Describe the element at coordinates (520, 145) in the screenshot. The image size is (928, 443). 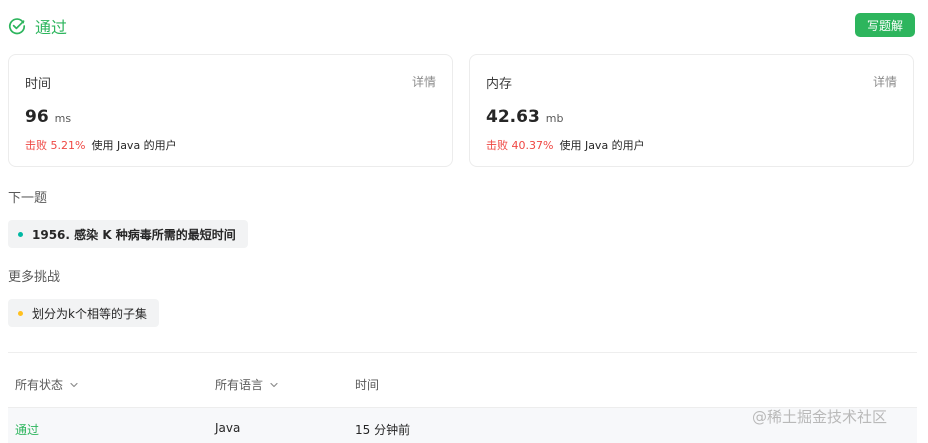
I see `memory-beat-percent: 击败 40.37%` at that location.